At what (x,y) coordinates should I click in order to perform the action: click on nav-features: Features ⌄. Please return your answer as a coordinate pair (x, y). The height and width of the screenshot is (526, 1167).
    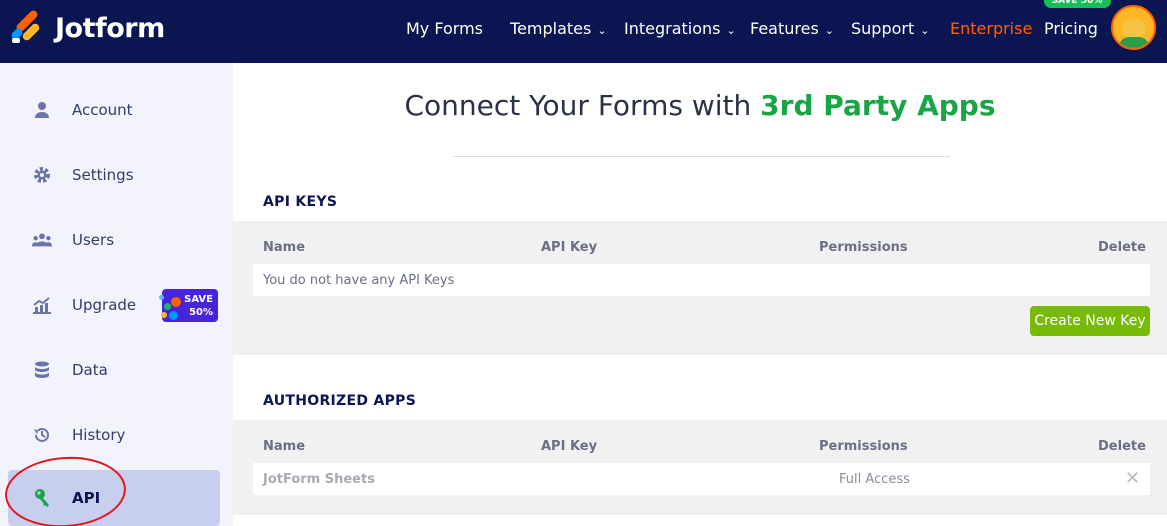
    Looking at the image, I should click on (792, 28).